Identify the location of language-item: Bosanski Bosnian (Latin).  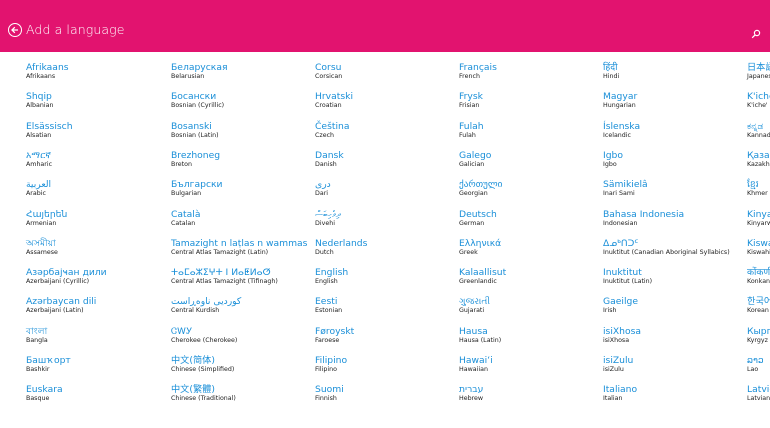
(241, 130).